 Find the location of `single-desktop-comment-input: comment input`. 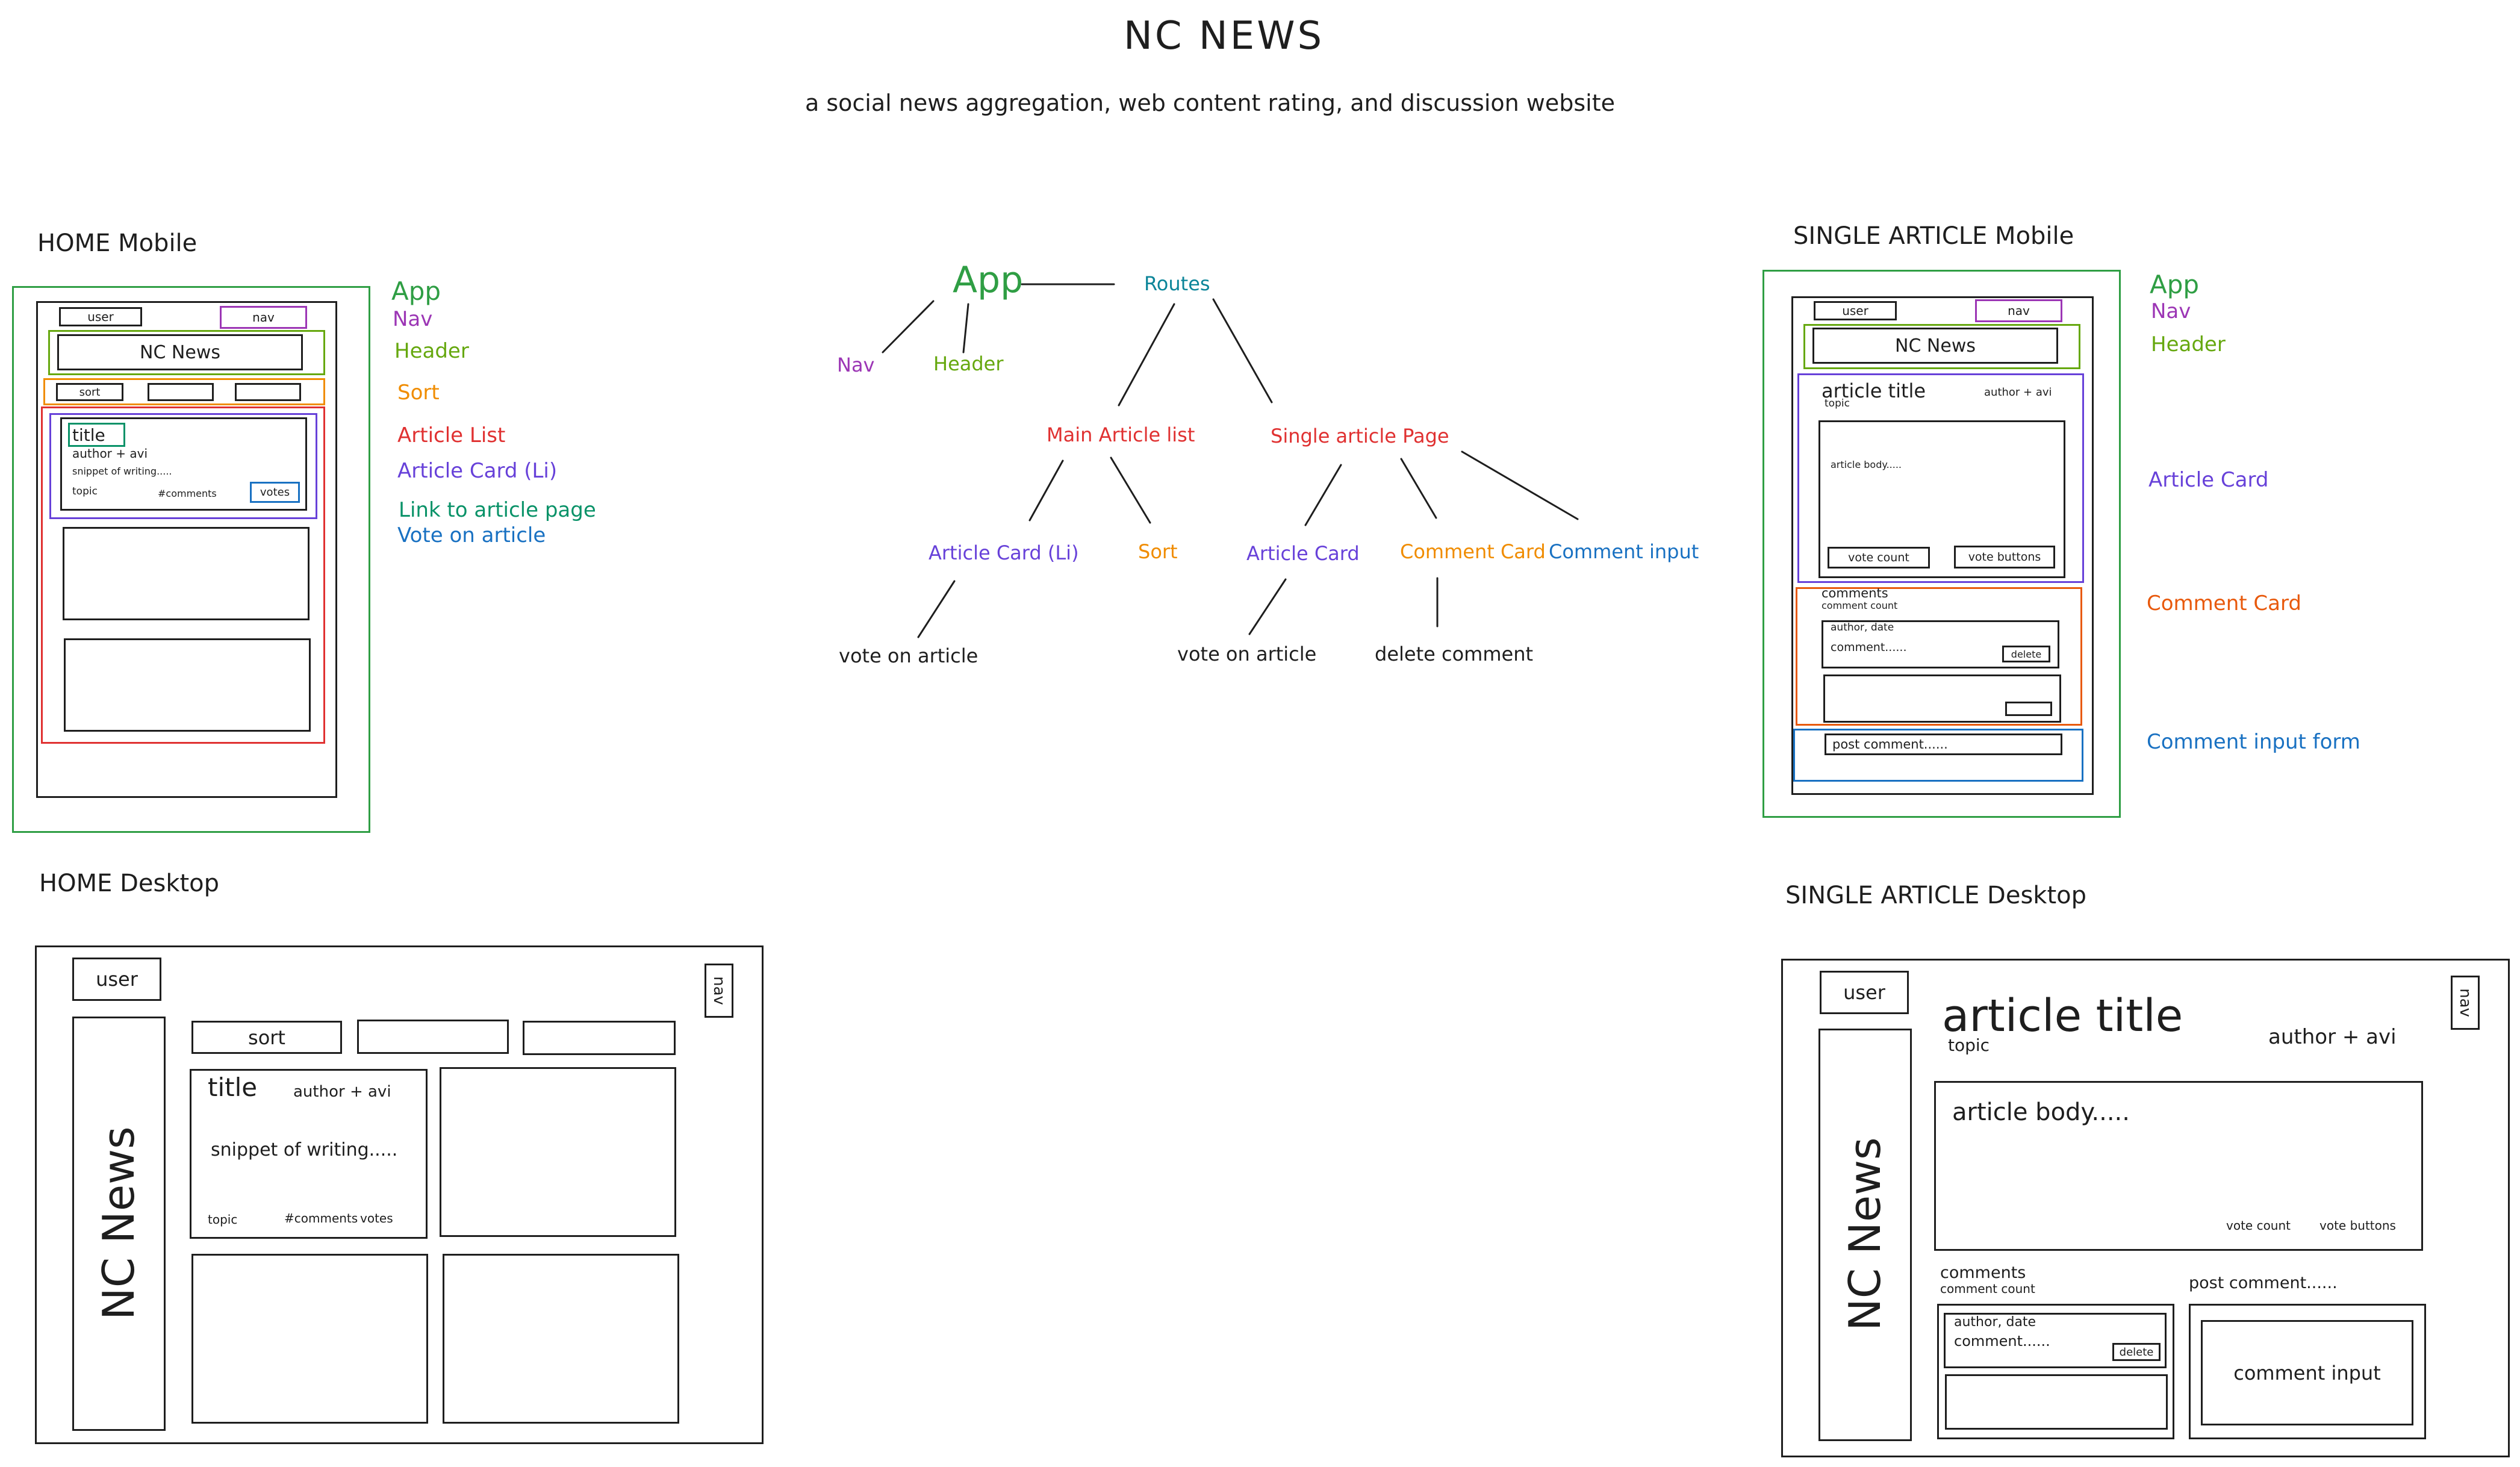

single-desktop-comment-input: comment input is located at coordinates (2307, 1372).